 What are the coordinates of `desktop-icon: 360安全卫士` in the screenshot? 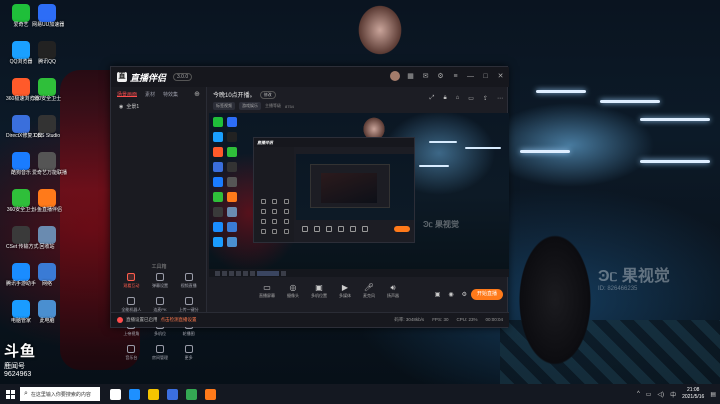 It's located at (47, 90).